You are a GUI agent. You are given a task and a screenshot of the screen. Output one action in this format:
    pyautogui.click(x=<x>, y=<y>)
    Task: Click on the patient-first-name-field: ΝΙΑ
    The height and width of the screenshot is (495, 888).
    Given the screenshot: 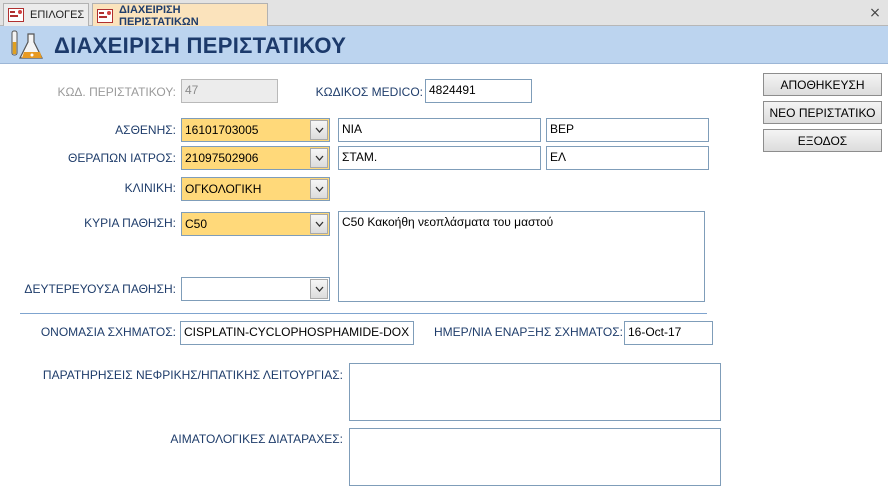 What is the action you would take?
    pyautogui.click(x=439, y=130)
    